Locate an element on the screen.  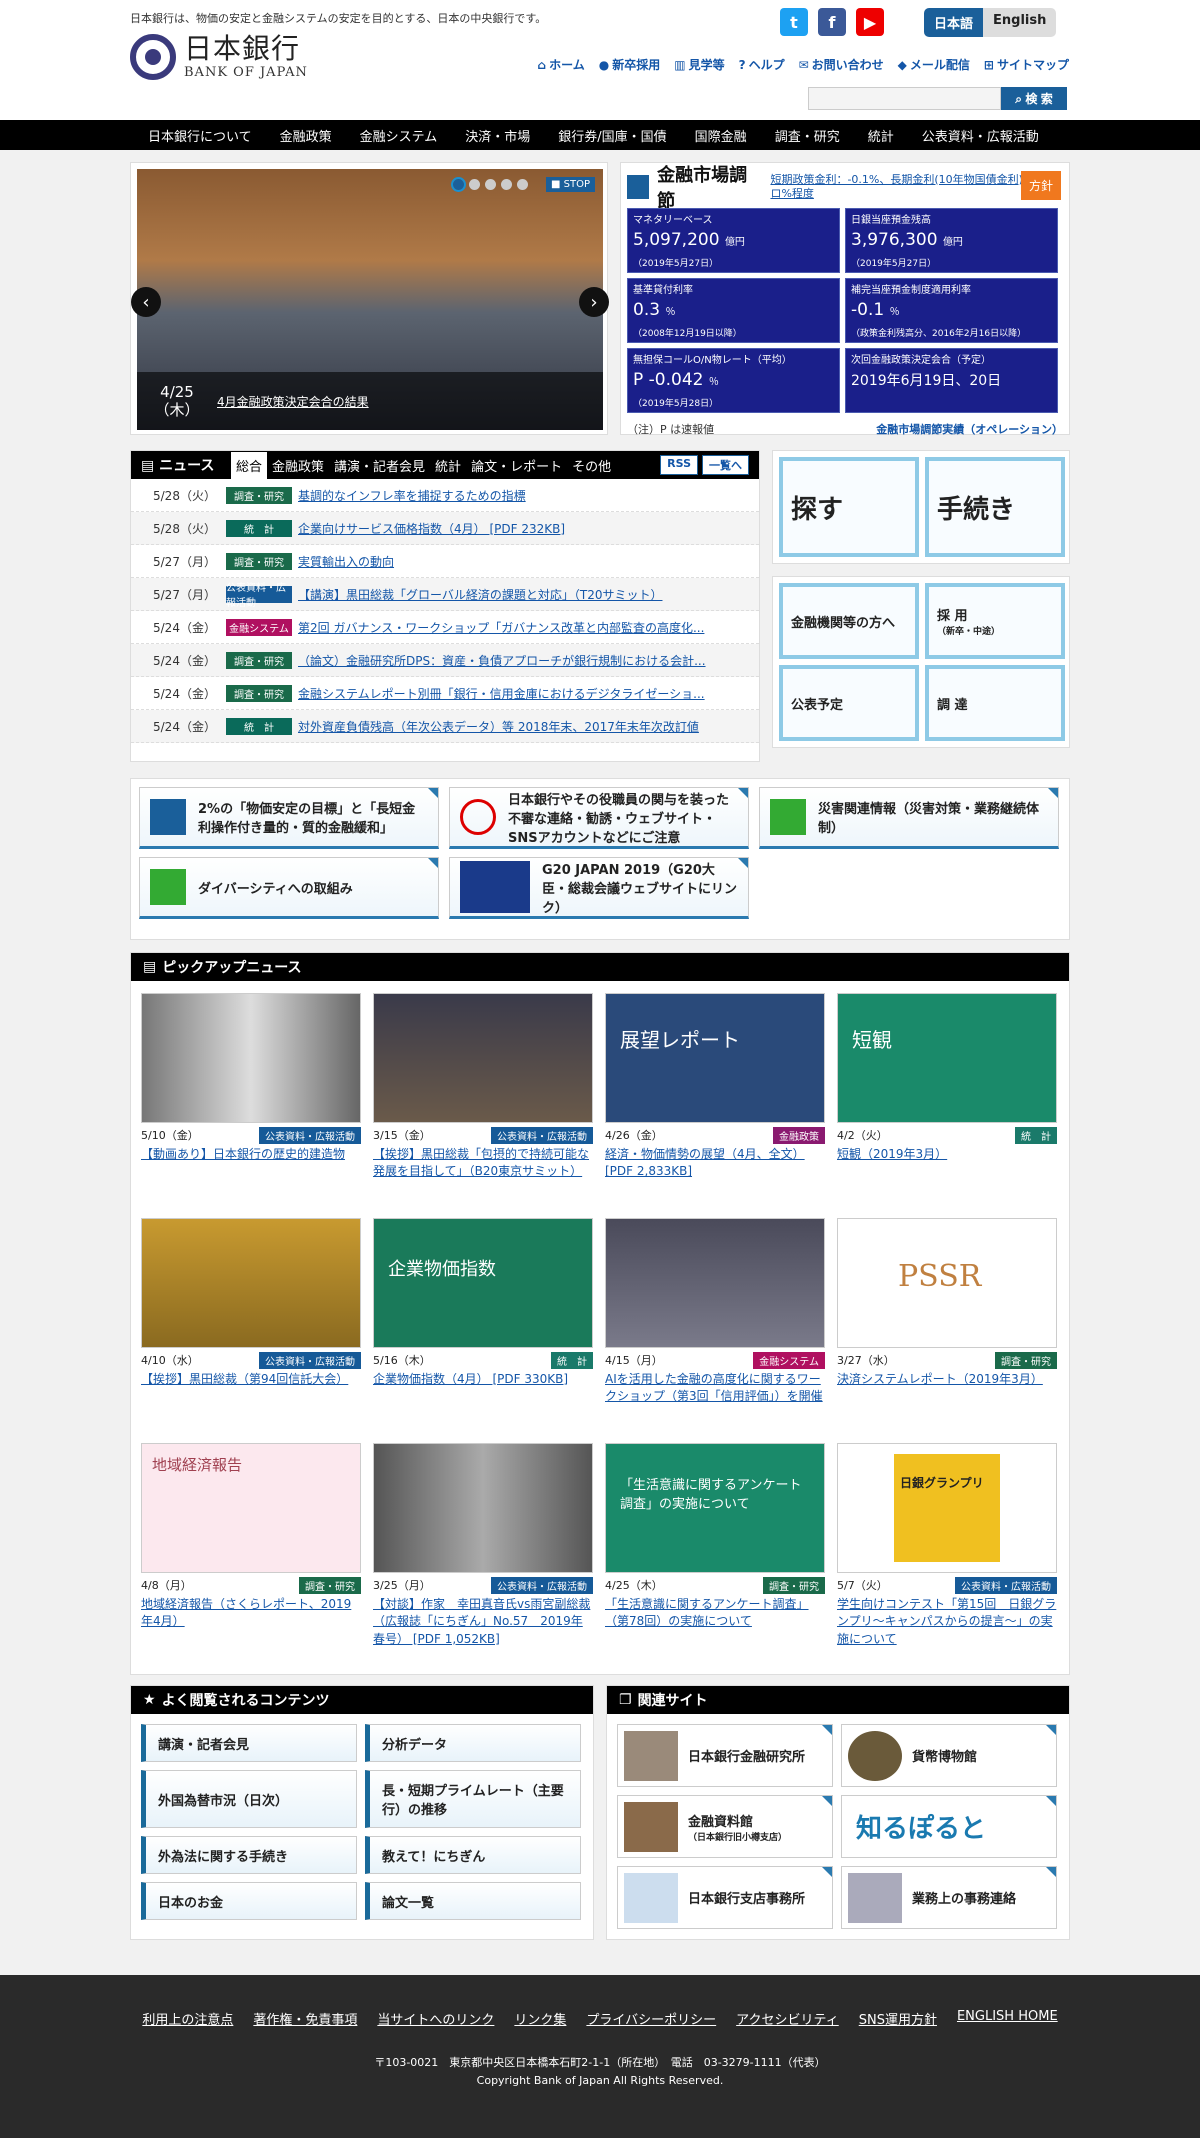
pickup-image: 短観 is located at coordinates (947, 1058).